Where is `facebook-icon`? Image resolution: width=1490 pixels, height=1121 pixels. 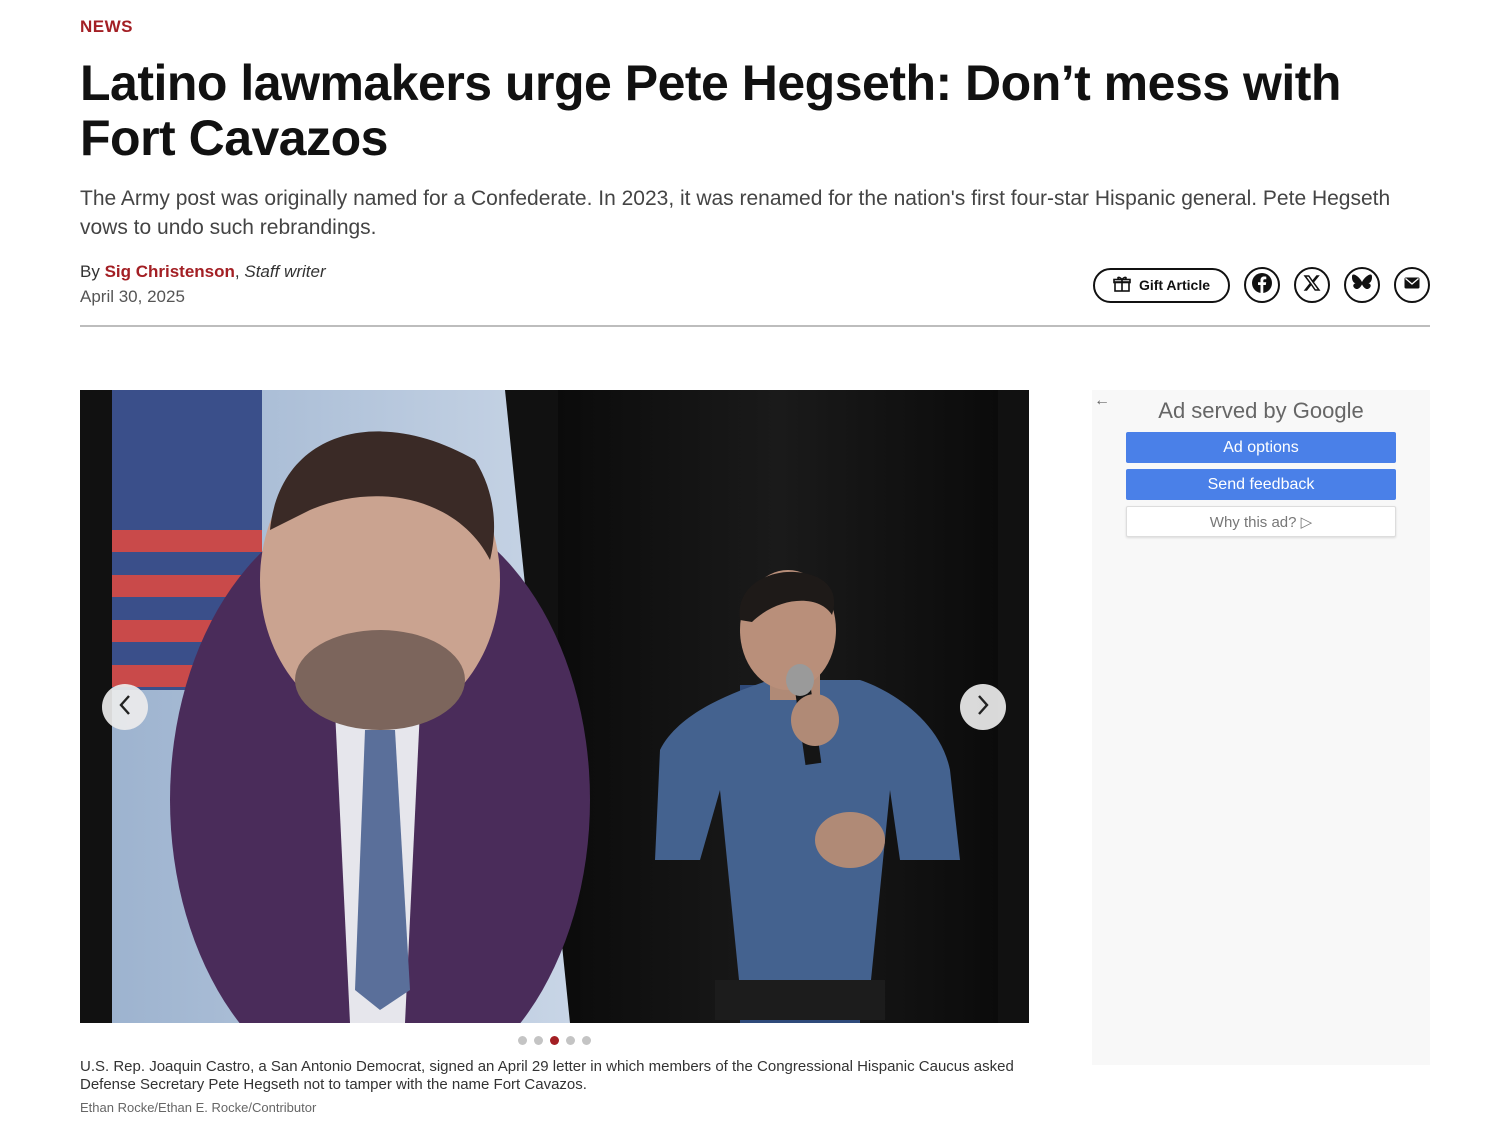 facebook-icon is located at coordinates (1262, 285).